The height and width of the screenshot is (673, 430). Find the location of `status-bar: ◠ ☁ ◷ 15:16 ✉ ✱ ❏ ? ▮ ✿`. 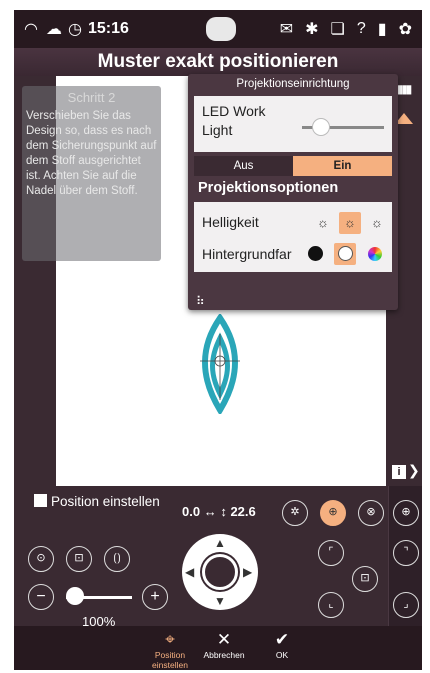

status-bar: ◠ ☁ ◷ 15:16 ✉ ✱ ❏ ? ▮ ✿ is located at coordinates (218, 29).